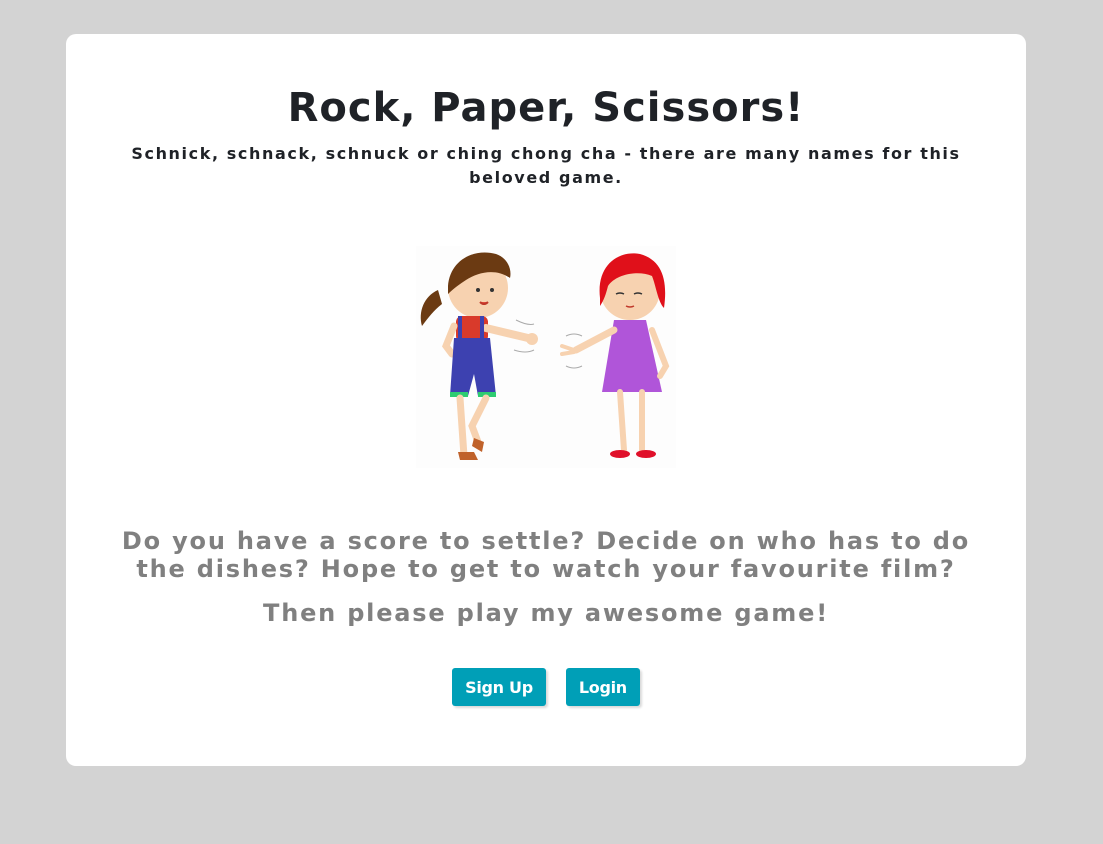 The width and height of the screenshot is (1103, 844). I want to click on auth-buttons: Sign Up Login, so click(546, 687).